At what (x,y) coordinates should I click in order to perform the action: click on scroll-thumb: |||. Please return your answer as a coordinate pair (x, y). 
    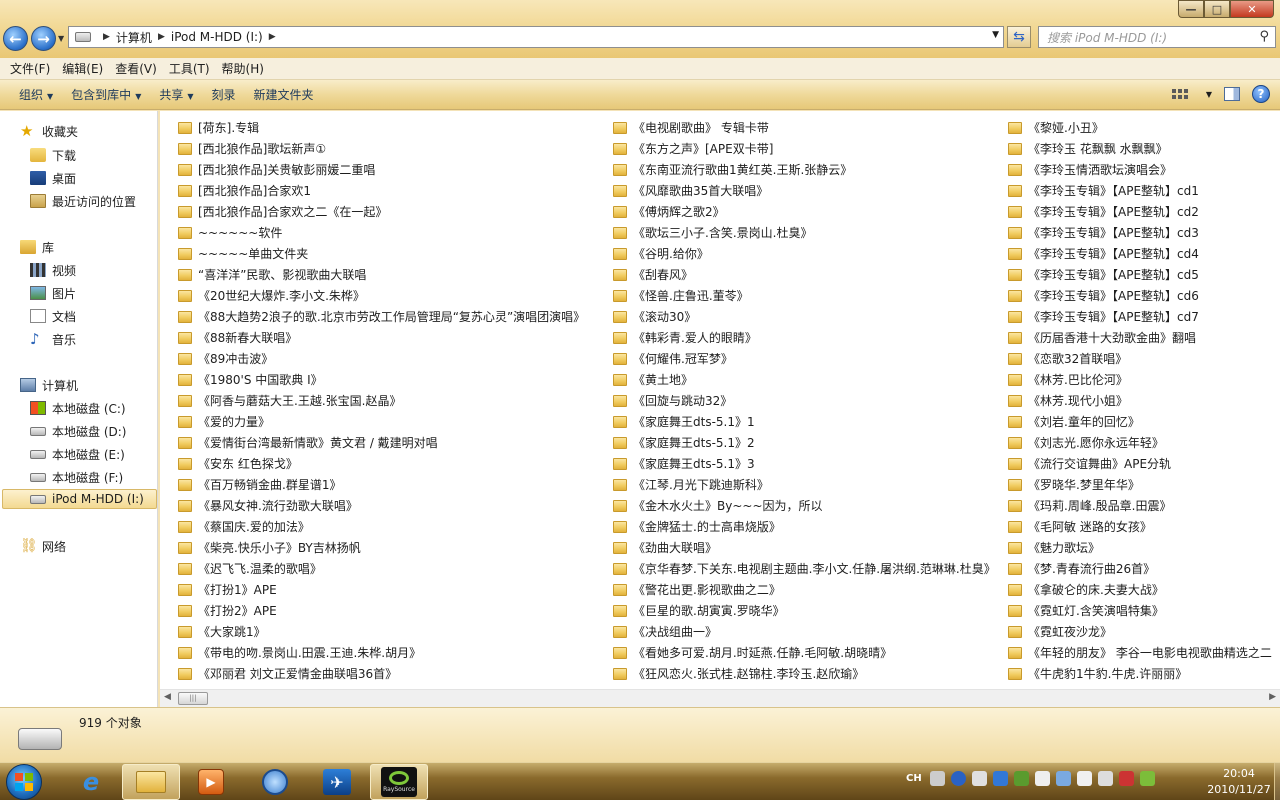
    Looking at the image, I should click on (193, 698).